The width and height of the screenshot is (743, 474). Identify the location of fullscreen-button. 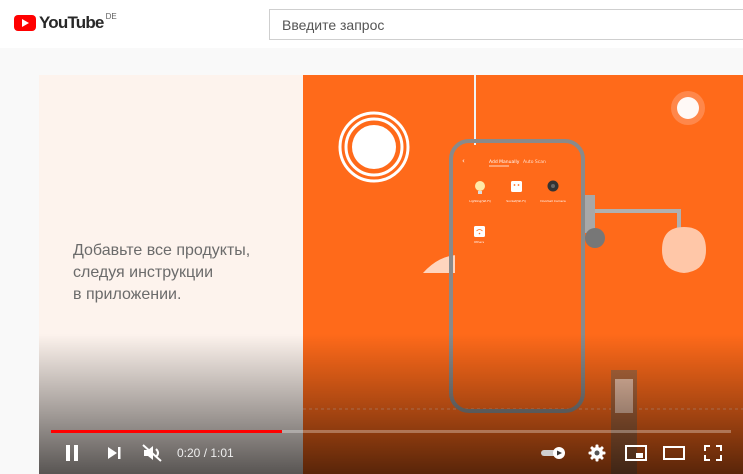
(713, 453).